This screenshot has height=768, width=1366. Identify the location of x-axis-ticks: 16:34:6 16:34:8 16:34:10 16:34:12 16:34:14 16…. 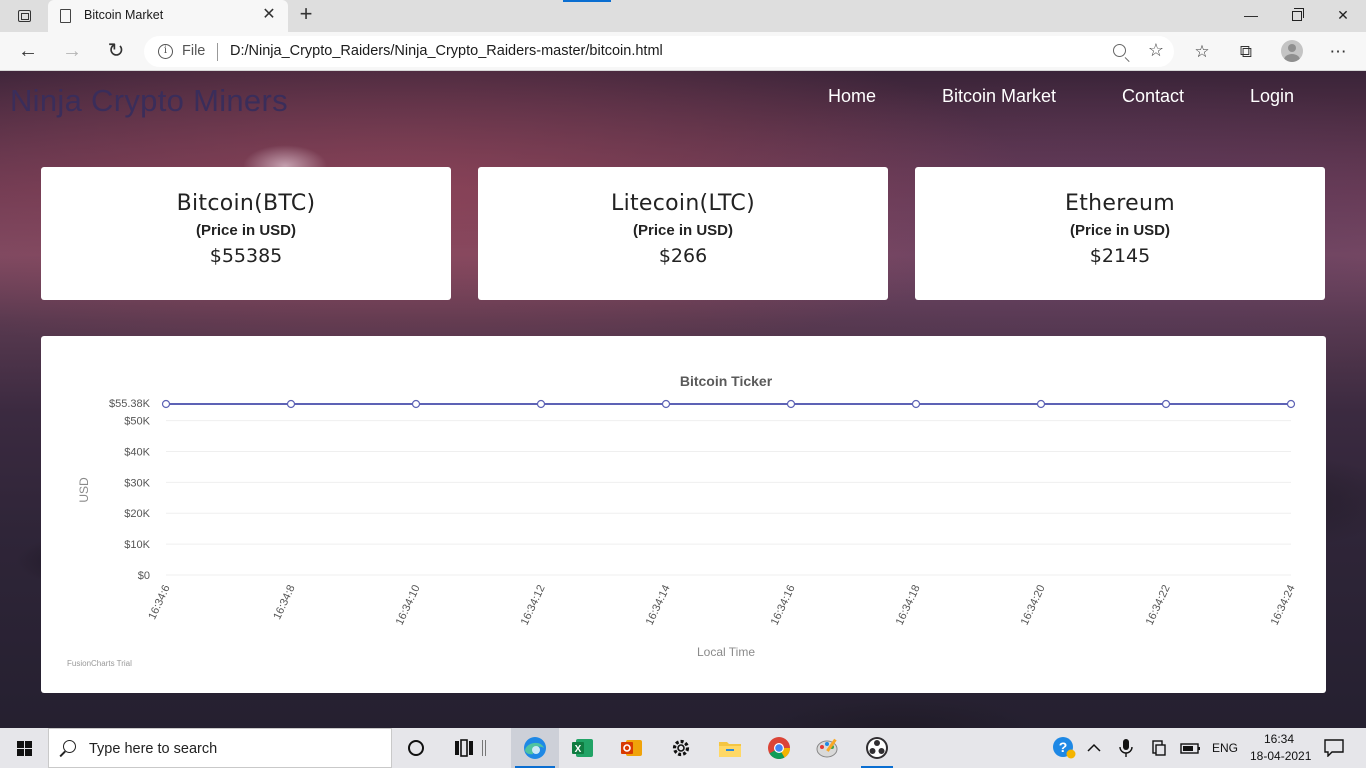
(721, 605).